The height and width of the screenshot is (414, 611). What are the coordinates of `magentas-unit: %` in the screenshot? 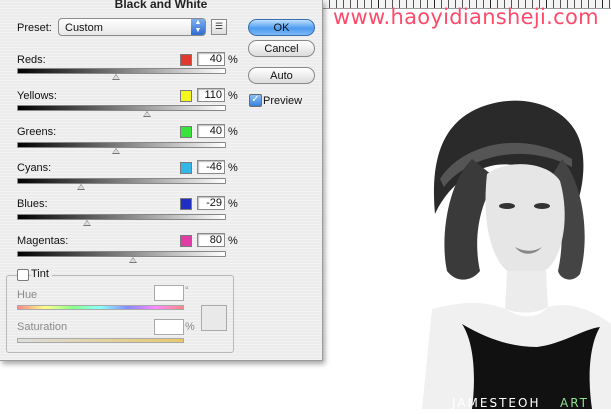 It's located at (233, 241).